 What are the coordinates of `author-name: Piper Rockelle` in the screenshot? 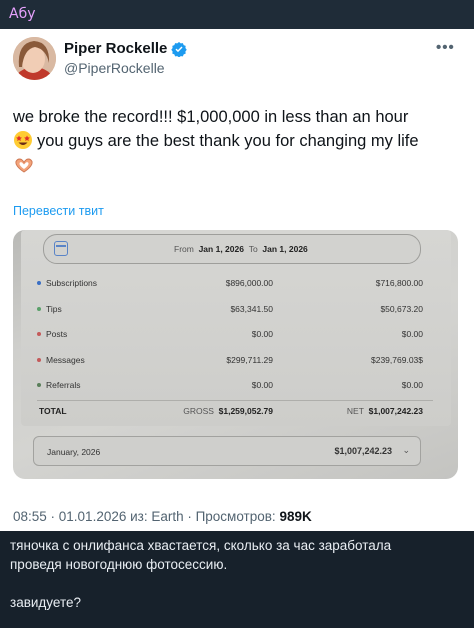 It's located at (115, 48).